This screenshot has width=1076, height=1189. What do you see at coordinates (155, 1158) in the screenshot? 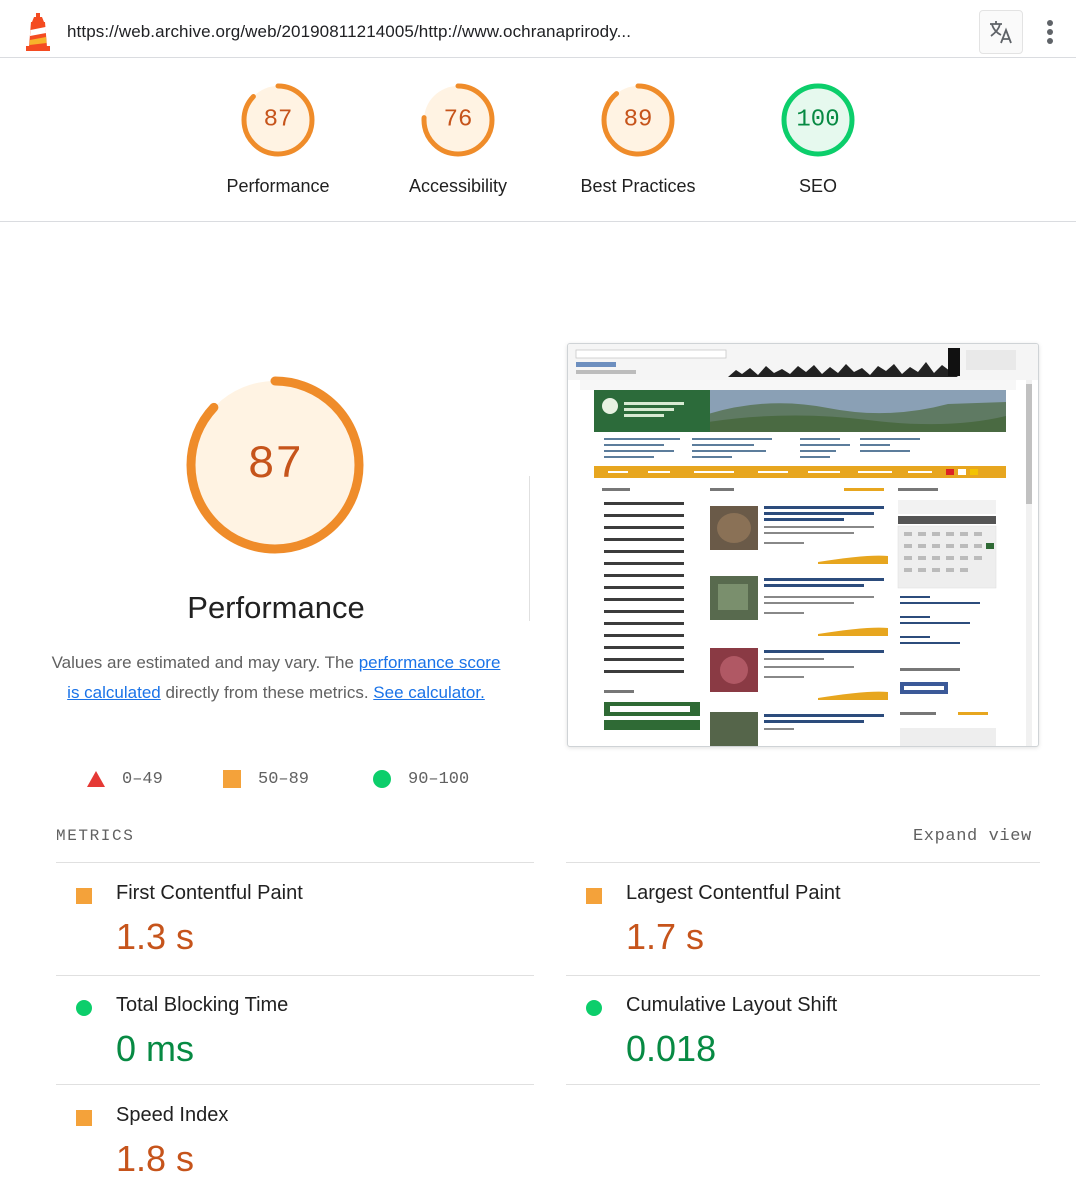
I see `metric-value: 1.8 s` at bounding box center [155, 1158].